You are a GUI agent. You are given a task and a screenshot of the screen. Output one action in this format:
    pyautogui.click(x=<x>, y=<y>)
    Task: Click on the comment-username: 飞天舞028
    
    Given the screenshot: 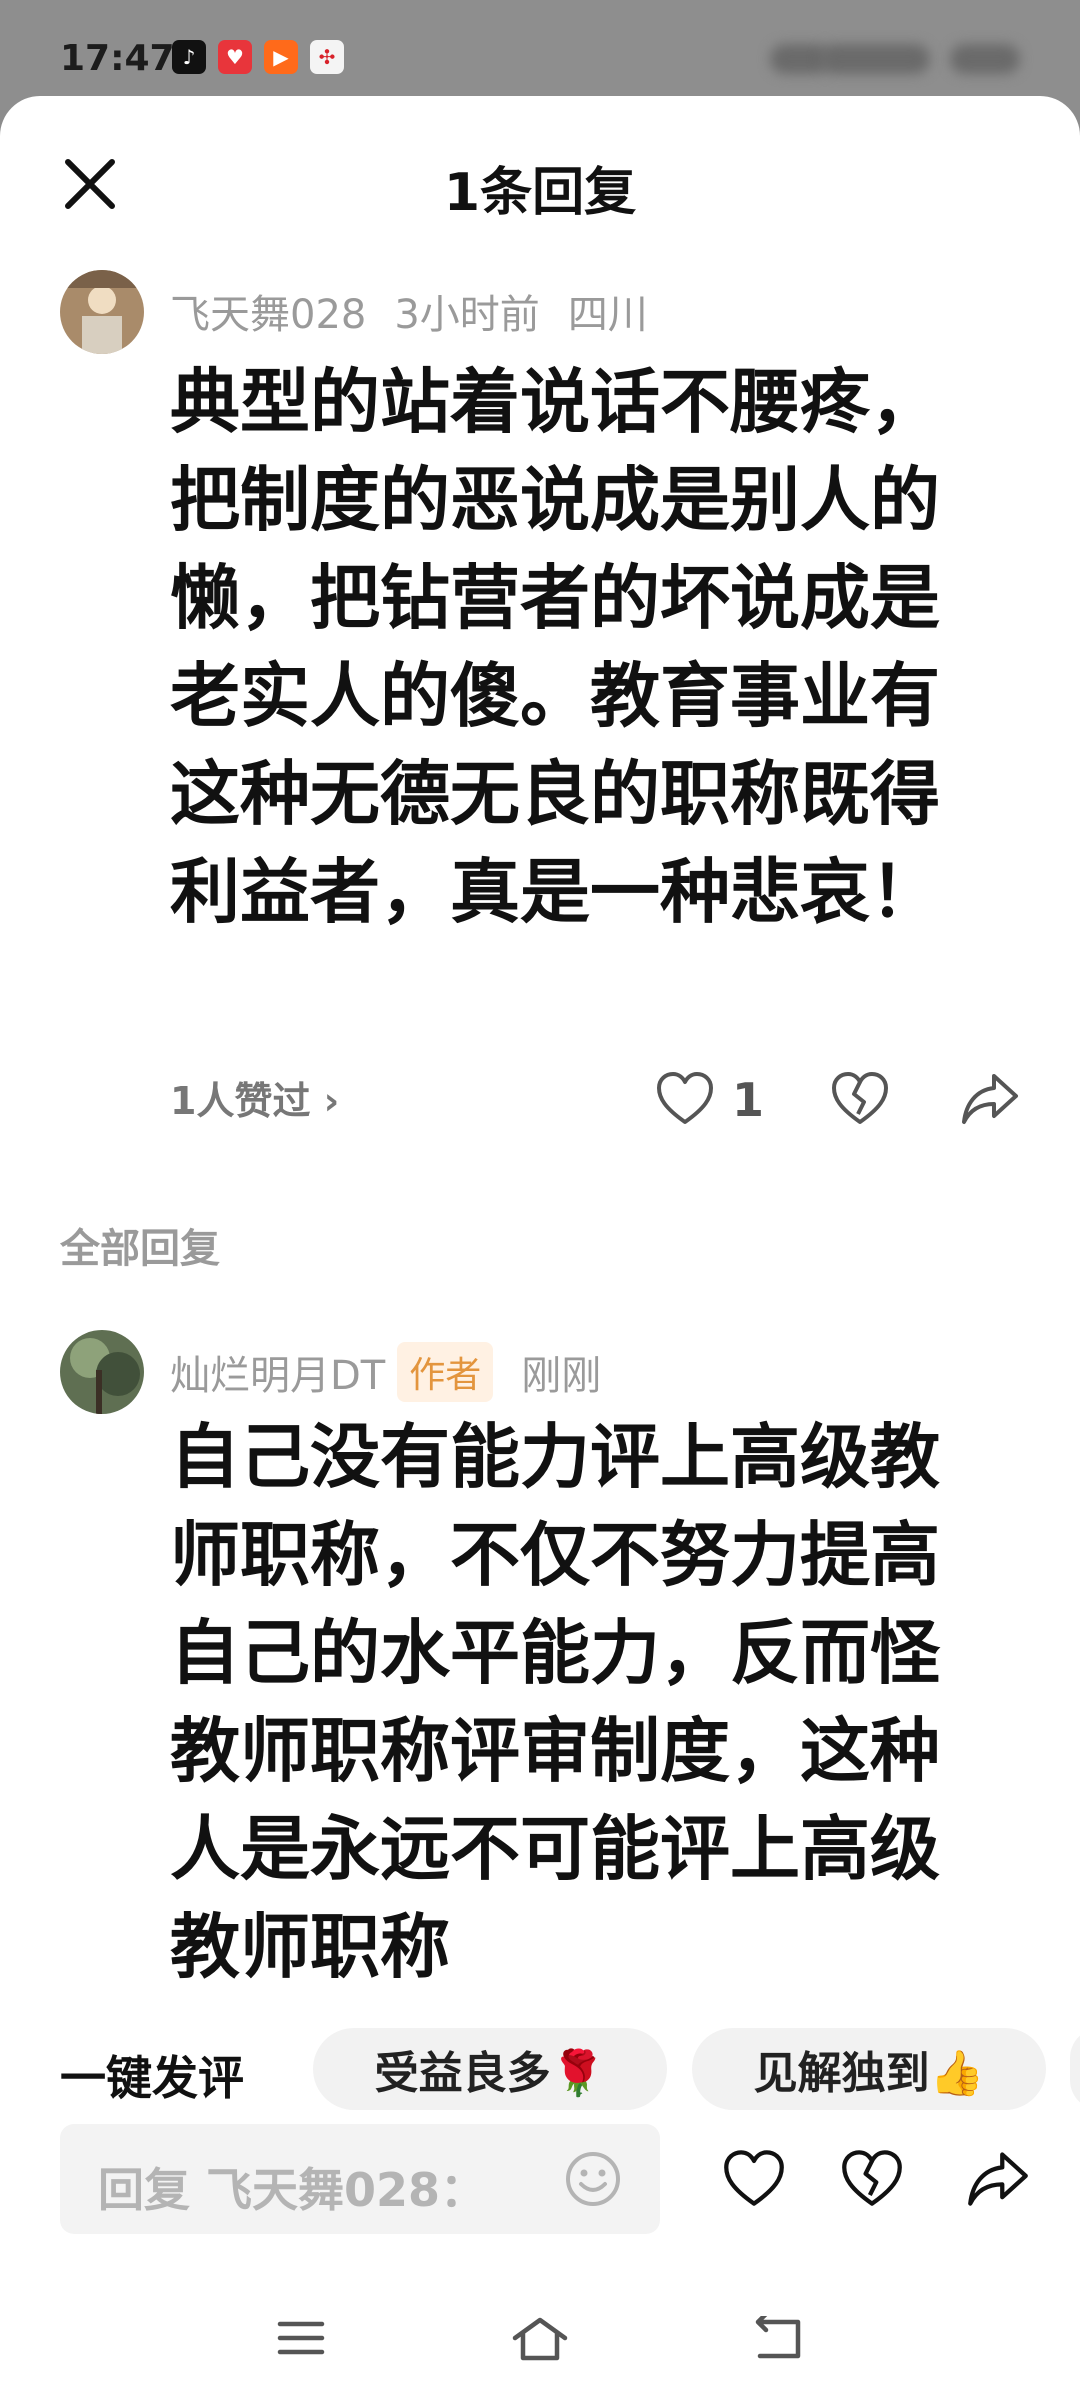 What is the action you would take?
    pyautogui.click(x=268, y=311)
    